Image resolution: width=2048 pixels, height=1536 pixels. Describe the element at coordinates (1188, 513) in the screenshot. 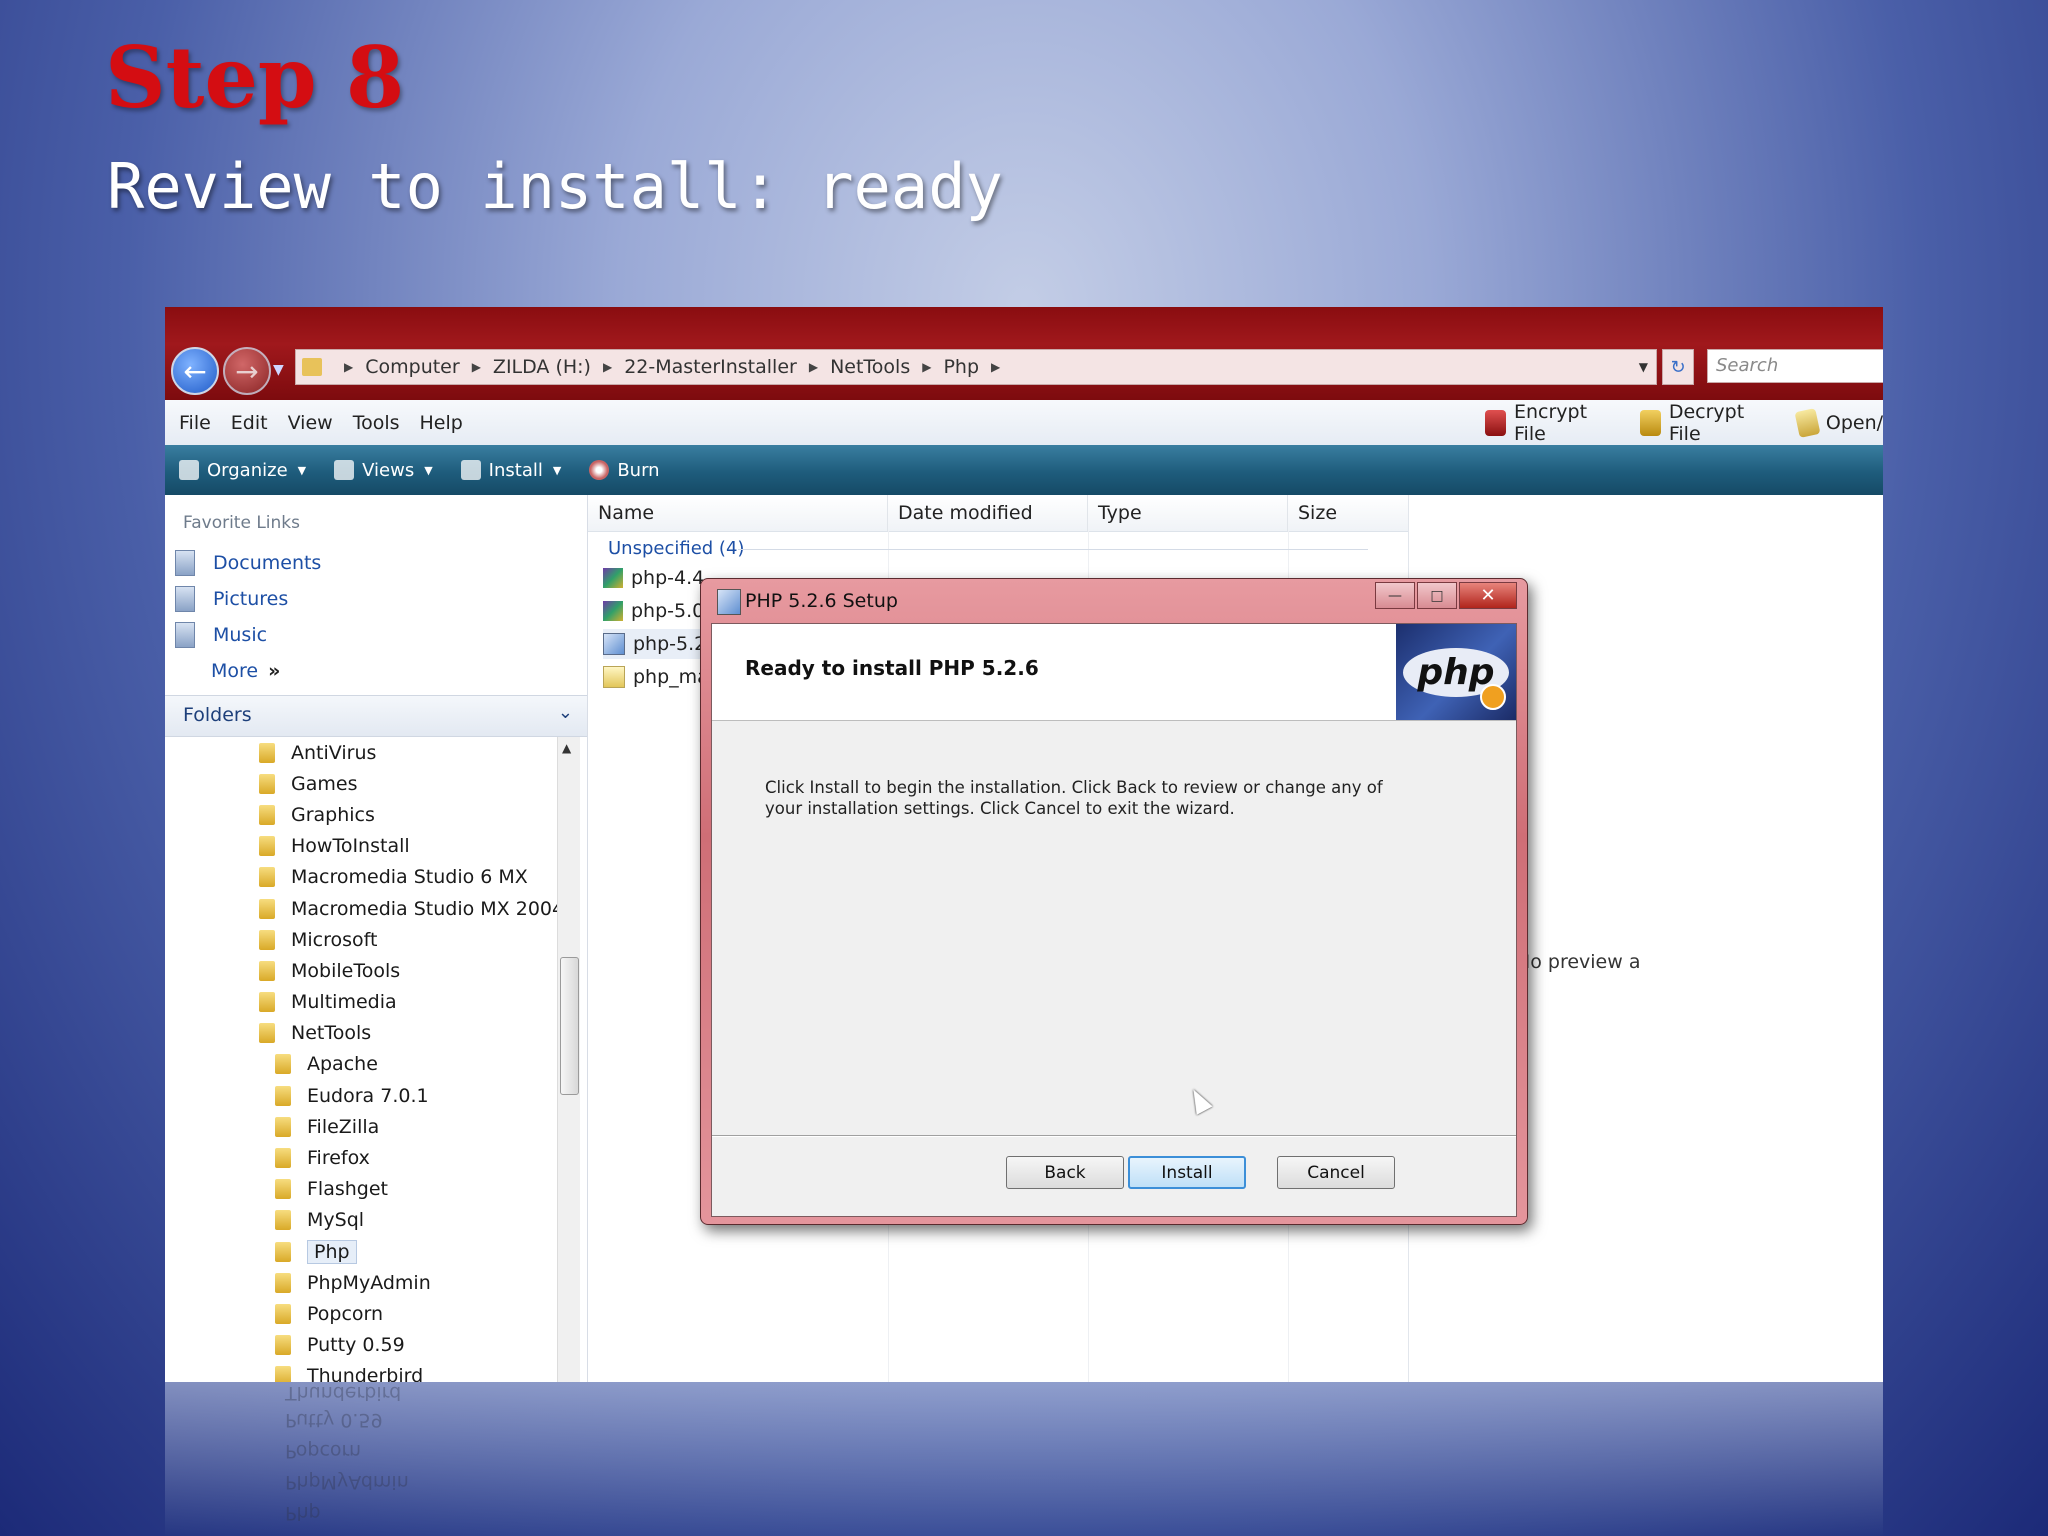

I see `column-type: Type` at that location.